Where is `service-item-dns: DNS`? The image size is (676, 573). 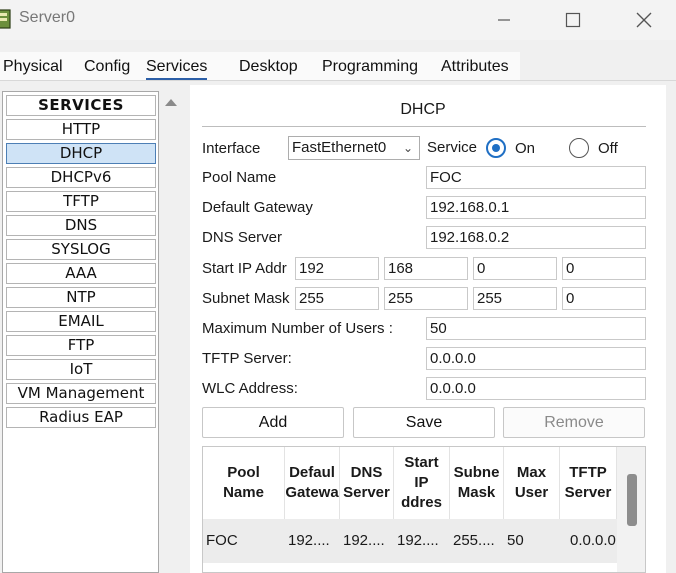
service-item-dns: DNS is located at coordinates (81, 225).